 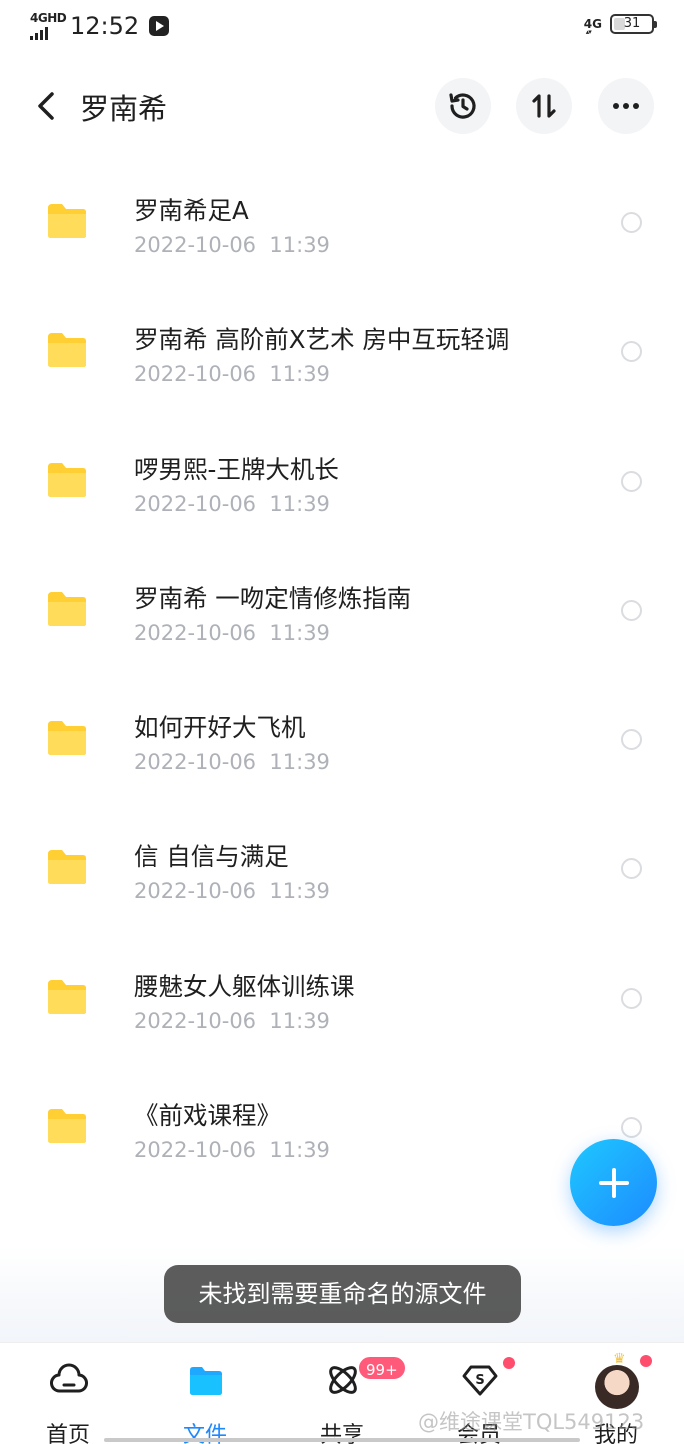 I want to click on page-title: 罗南希, so click(x=124, y=109).